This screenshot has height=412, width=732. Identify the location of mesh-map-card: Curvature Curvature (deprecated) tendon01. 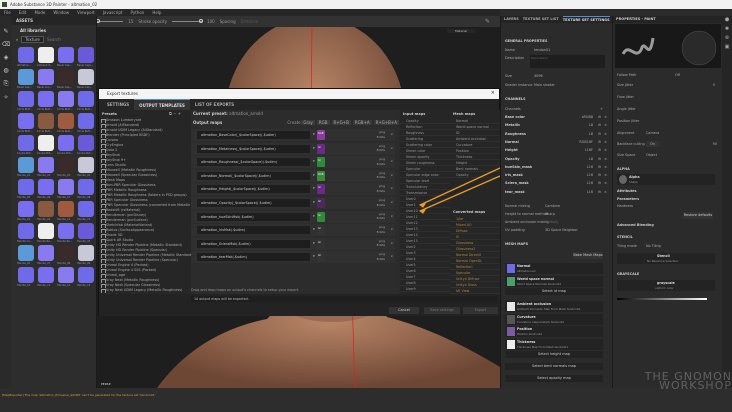
(554, 319).